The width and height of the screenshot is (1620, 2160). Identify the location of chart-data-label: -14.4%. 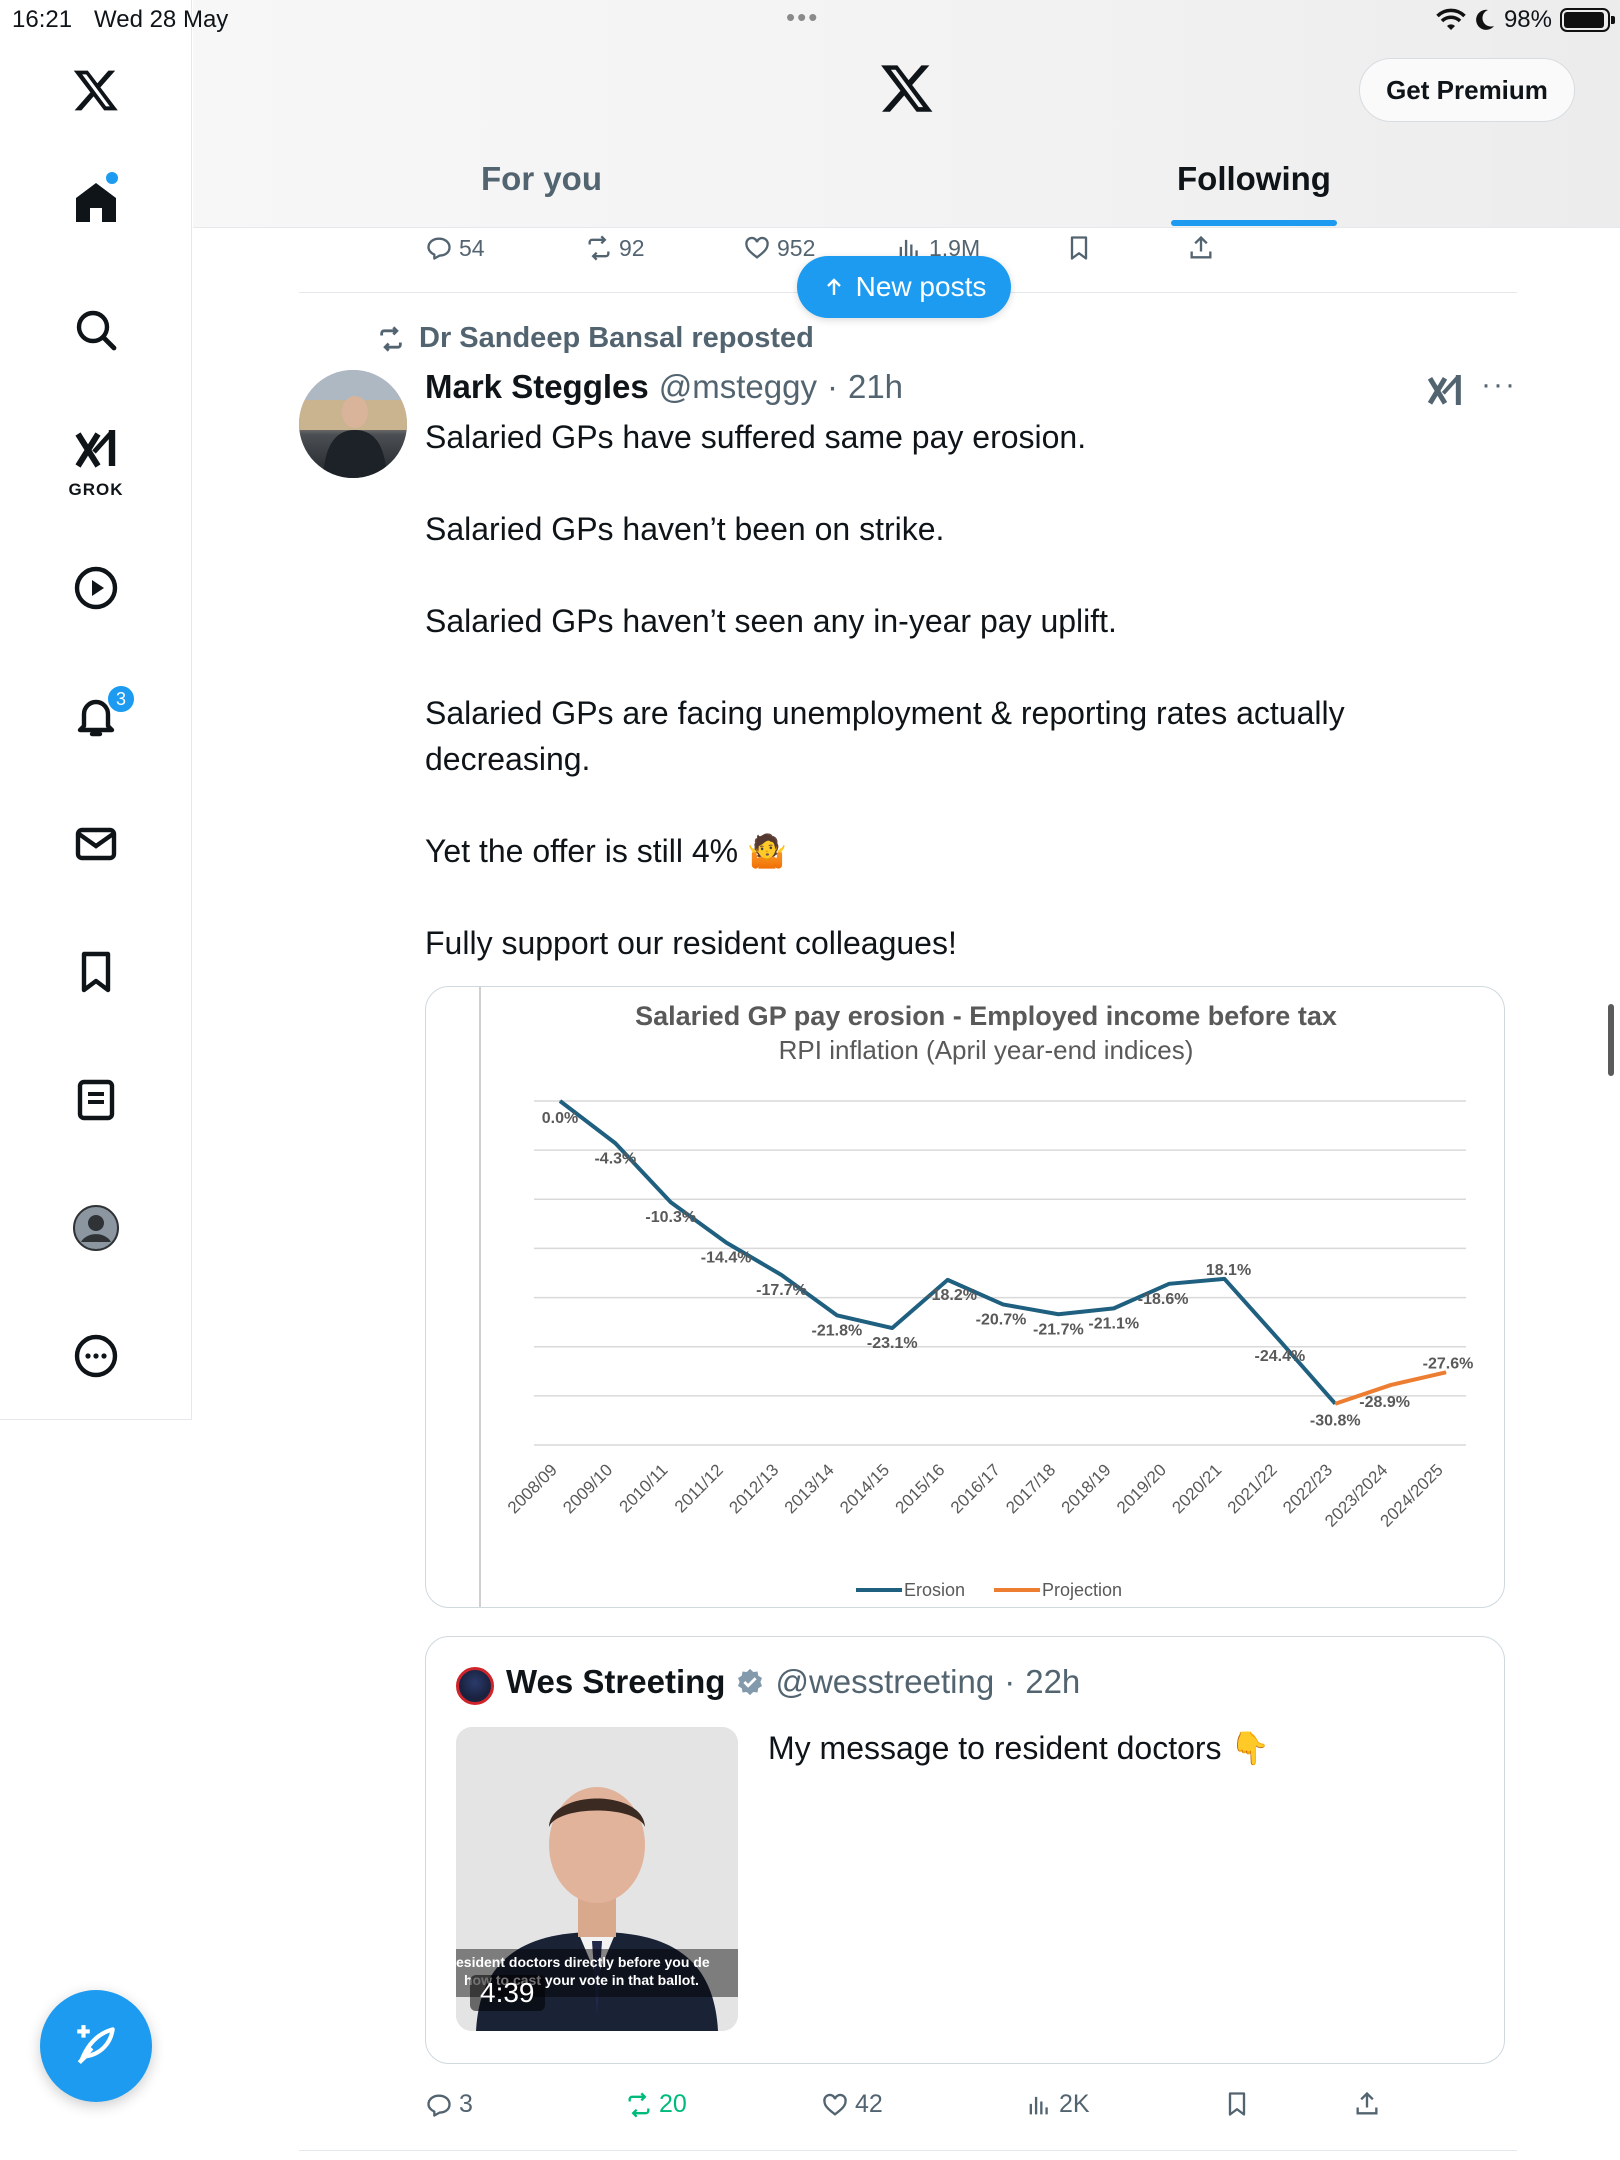
(726, 1258).